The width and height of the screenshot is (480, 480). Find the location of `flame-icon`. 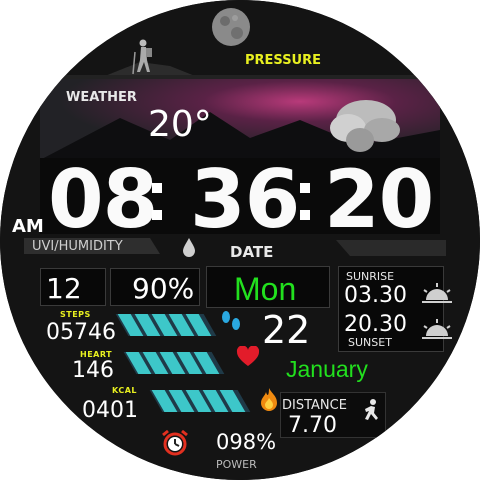

flame-icon is located at coordinates (269, 399).